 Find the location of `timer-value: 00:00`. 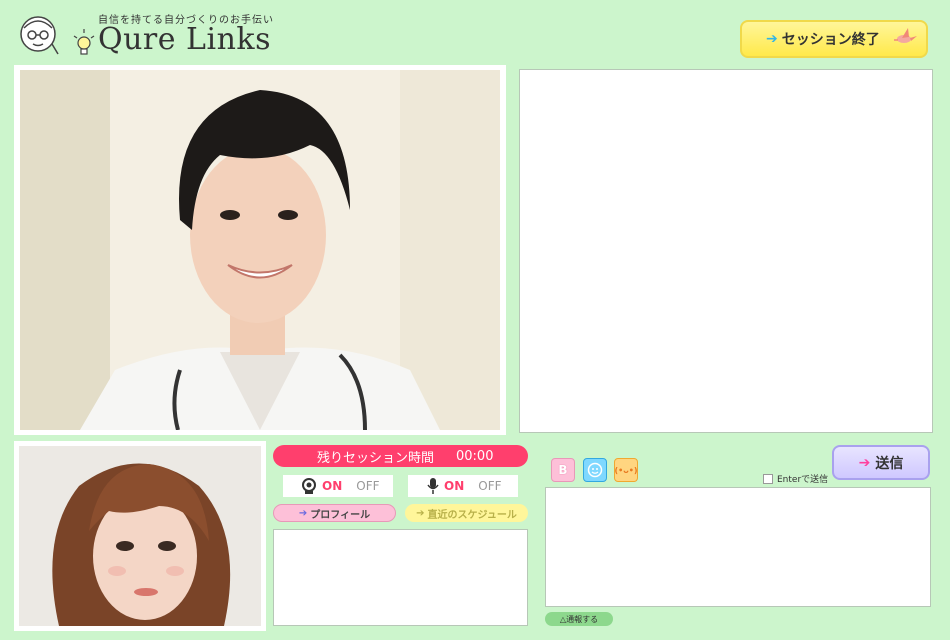

timer-value: 00:00 is located at coordinates (475, 456).